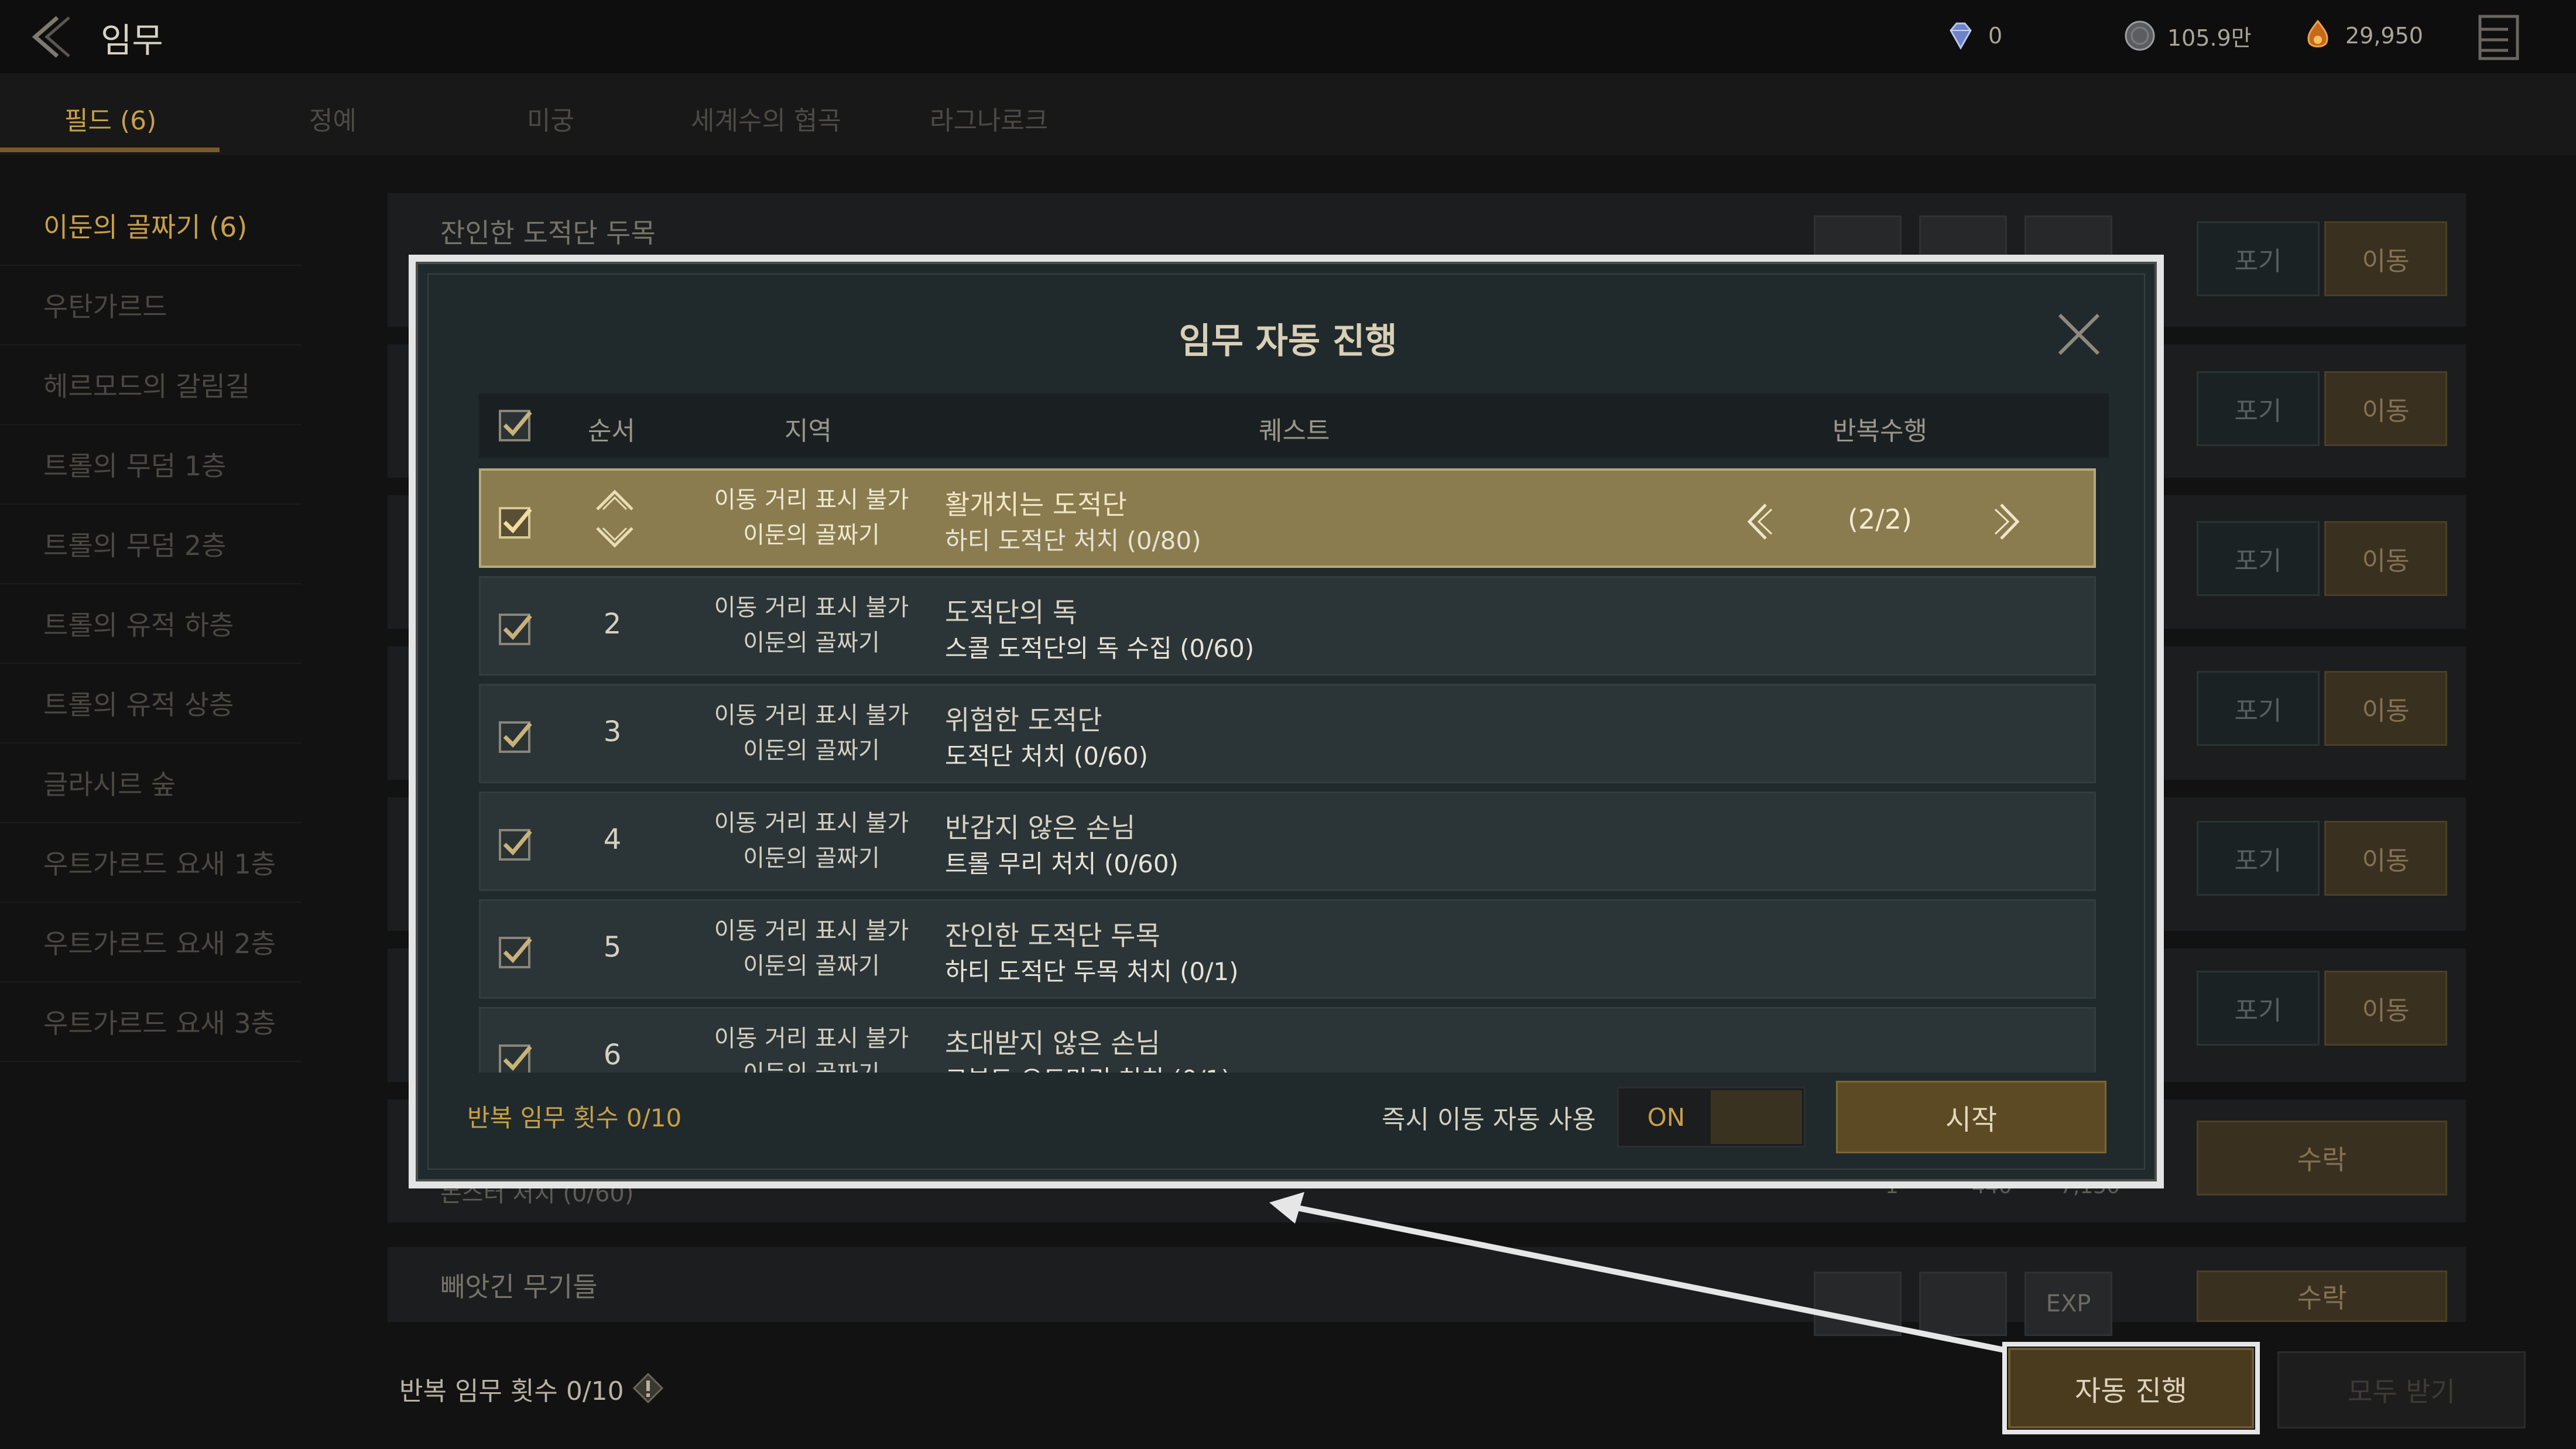 The height and width of the screenshot is (1449, 2576). Describe the element at coordinates (1036, 504) in the screenshot. I see `quest-name: 활개치는 도적단` at that location.